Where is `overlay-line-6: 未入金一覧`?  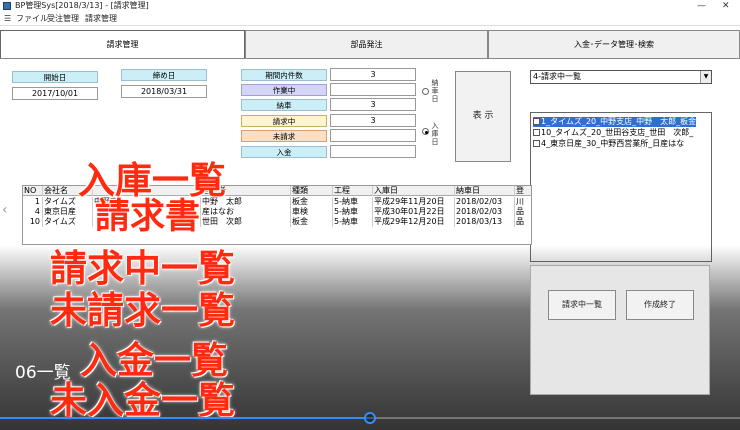 overlay-line-6: 未入金一覧 is located at coordinates (142, 400).